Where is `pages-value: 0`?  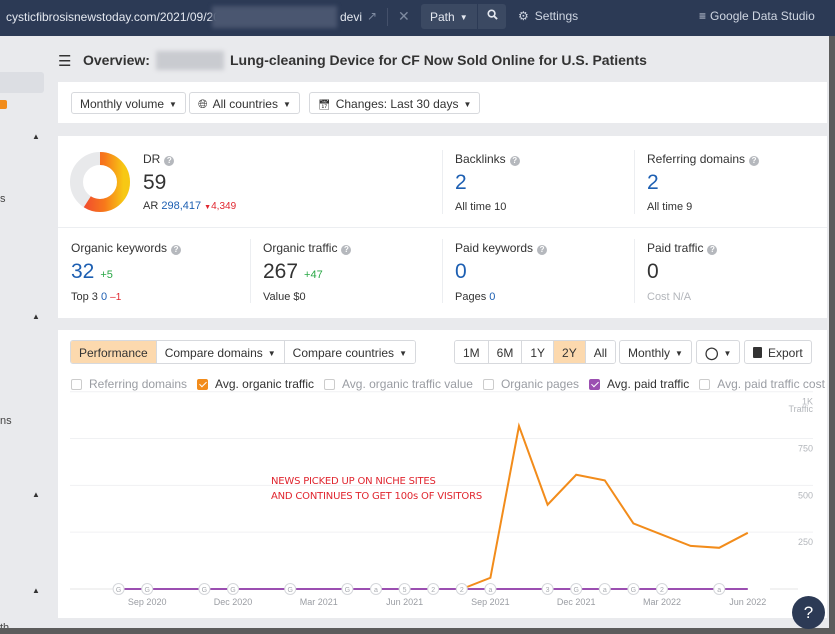
pages-value: 0 is located at coordinates (492, 297).